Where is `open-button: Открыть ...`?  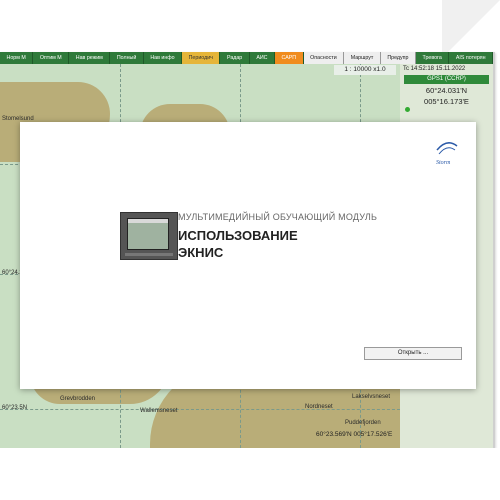
open-button: Открыть ... is located at coordinates (413, 353).